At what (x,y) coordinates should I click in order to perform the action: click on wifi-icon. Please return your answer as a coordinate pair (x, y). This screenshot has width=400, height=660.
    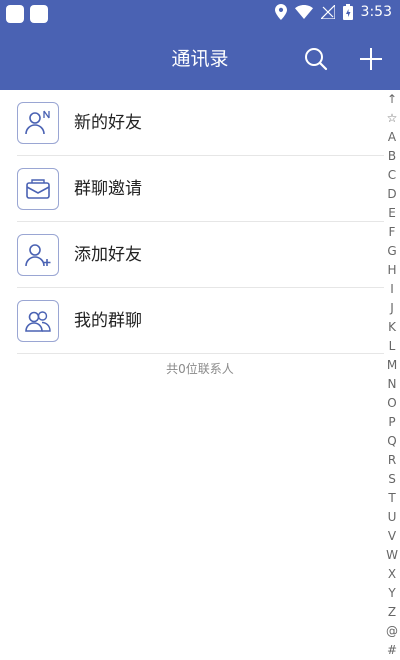
    Looking at the image, I should click on (303, 12).